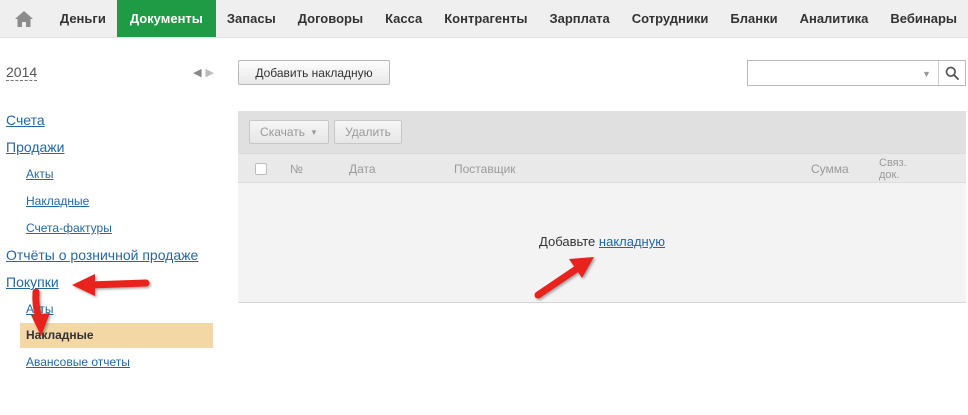 The width and height of the screenshot is (968, 415). What do you see at coordinates (116, 335) in the screenshot?
I see `sidebar-item-purchases-waybills: Накладные` at bounding box center [116, 335].